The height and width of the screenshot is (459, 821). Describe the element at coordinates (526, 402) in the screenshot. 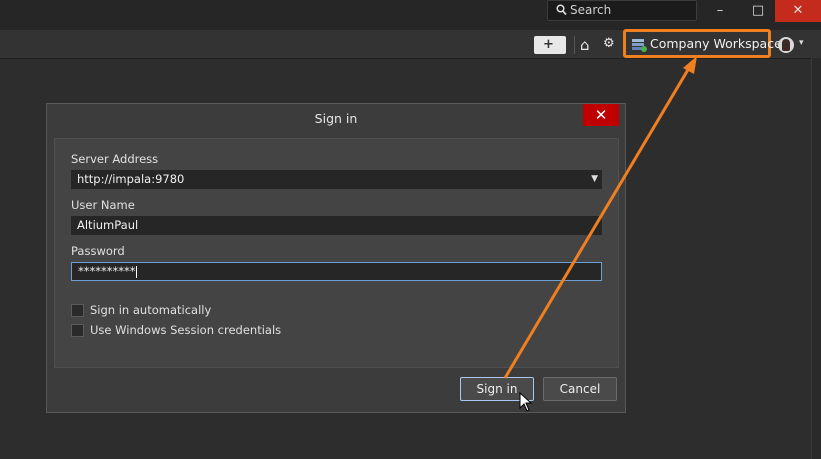

I see `mouse-cursor-icon` at that location.